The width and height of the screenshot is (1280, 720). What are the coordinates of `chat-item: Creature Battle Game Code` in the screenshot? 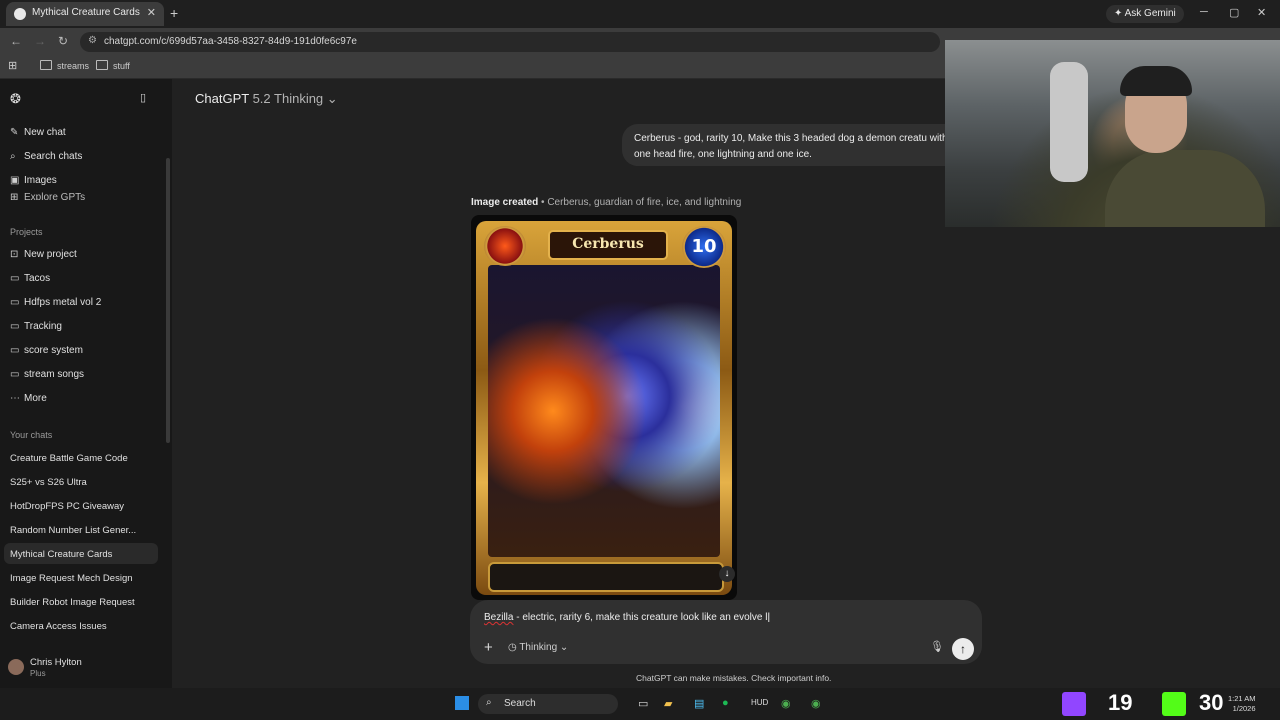 It's located at (69, 458).